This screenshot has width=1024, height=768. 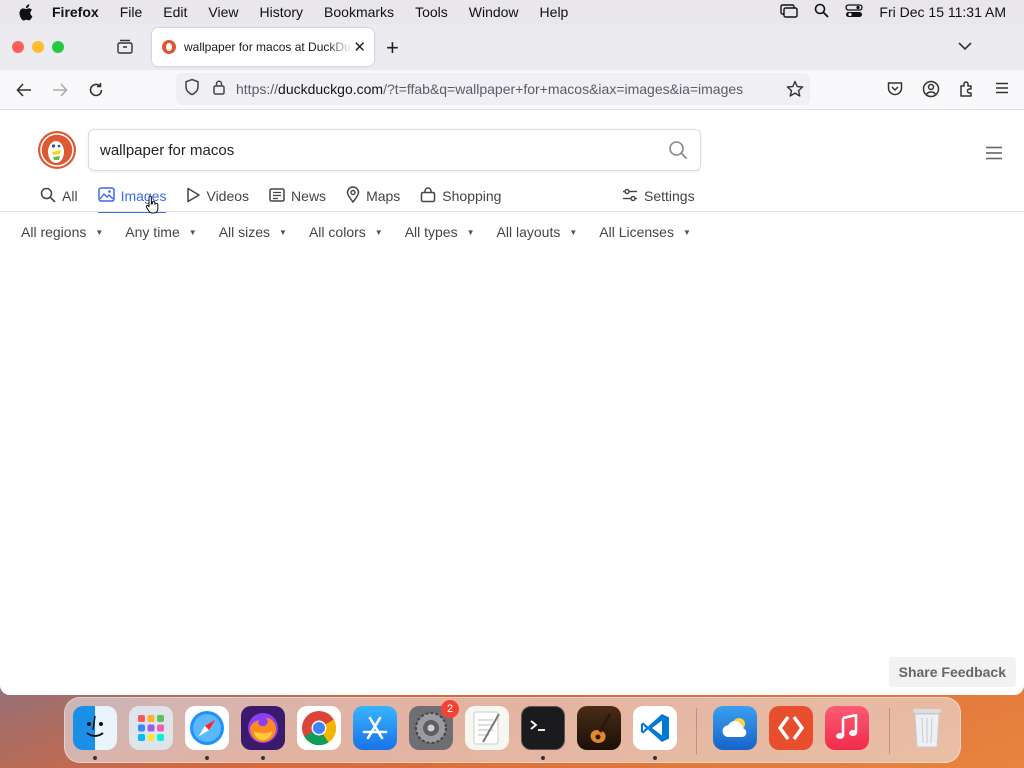 What do you see at coordinates (645, 232) in the screenshot?
I see `filter-license-dropdown: All Licenses ▼` at bounding box center [645, 232].